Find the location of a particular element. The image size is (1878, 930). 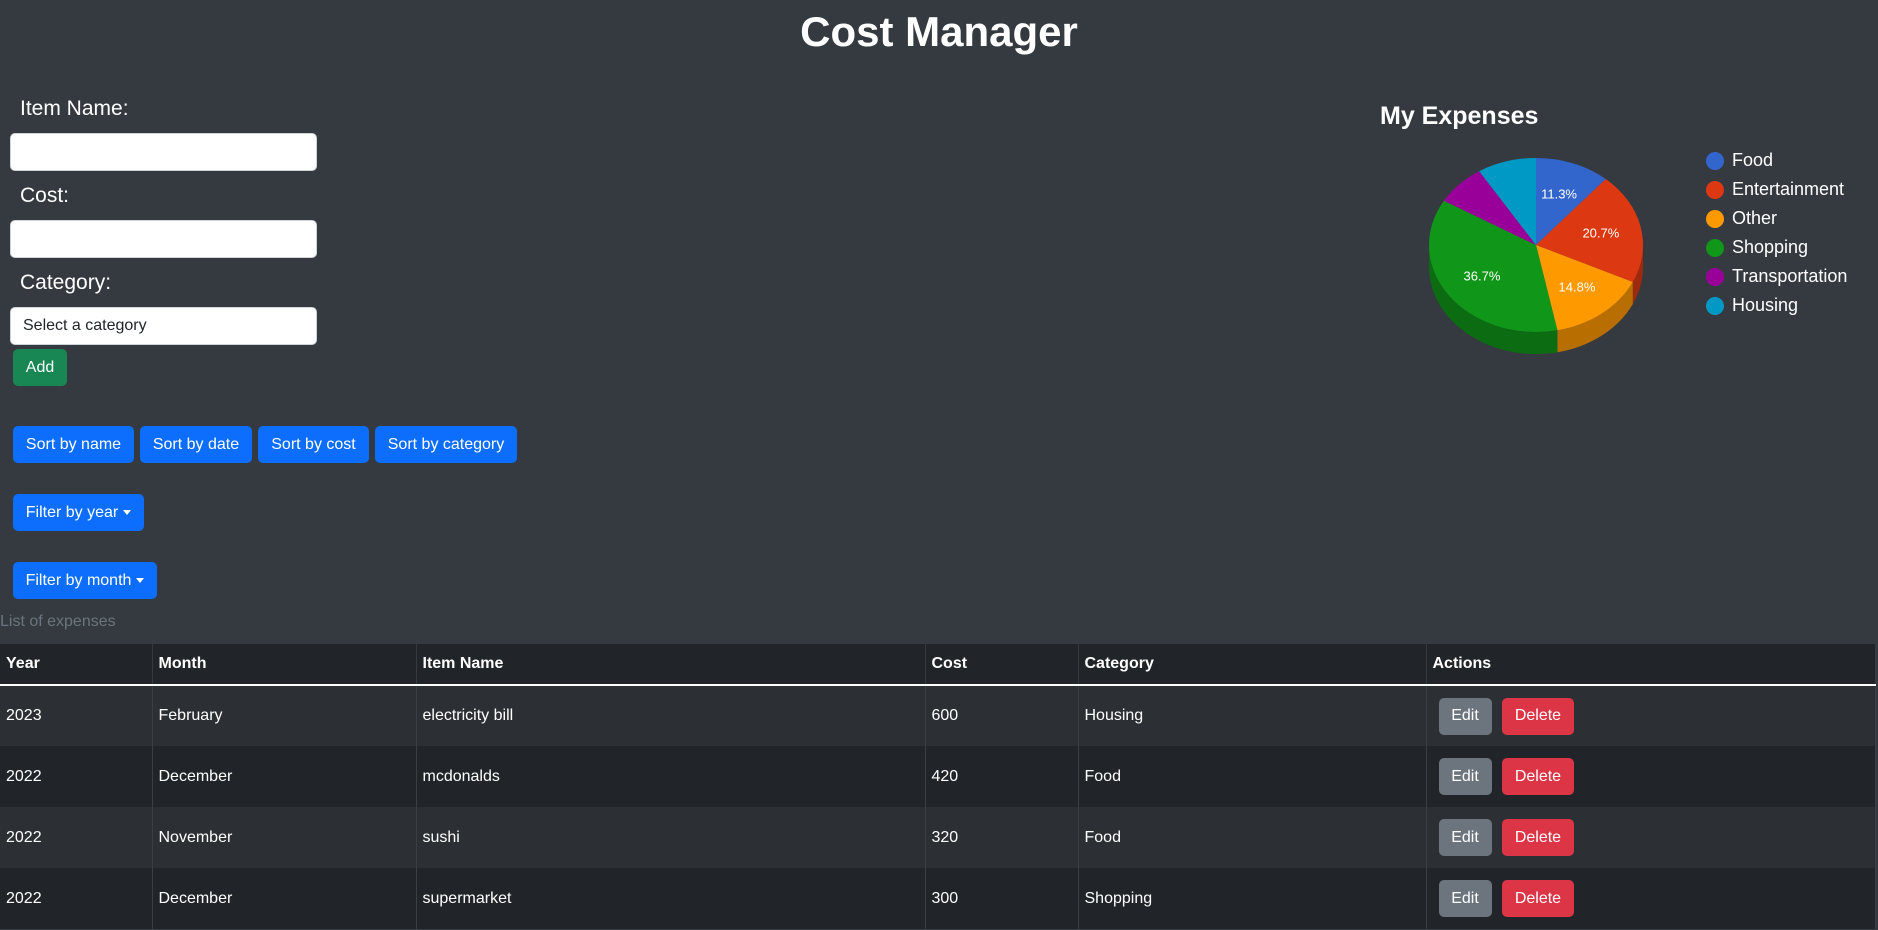

cell-cost: 600 is located at coordinates (1002, 715).